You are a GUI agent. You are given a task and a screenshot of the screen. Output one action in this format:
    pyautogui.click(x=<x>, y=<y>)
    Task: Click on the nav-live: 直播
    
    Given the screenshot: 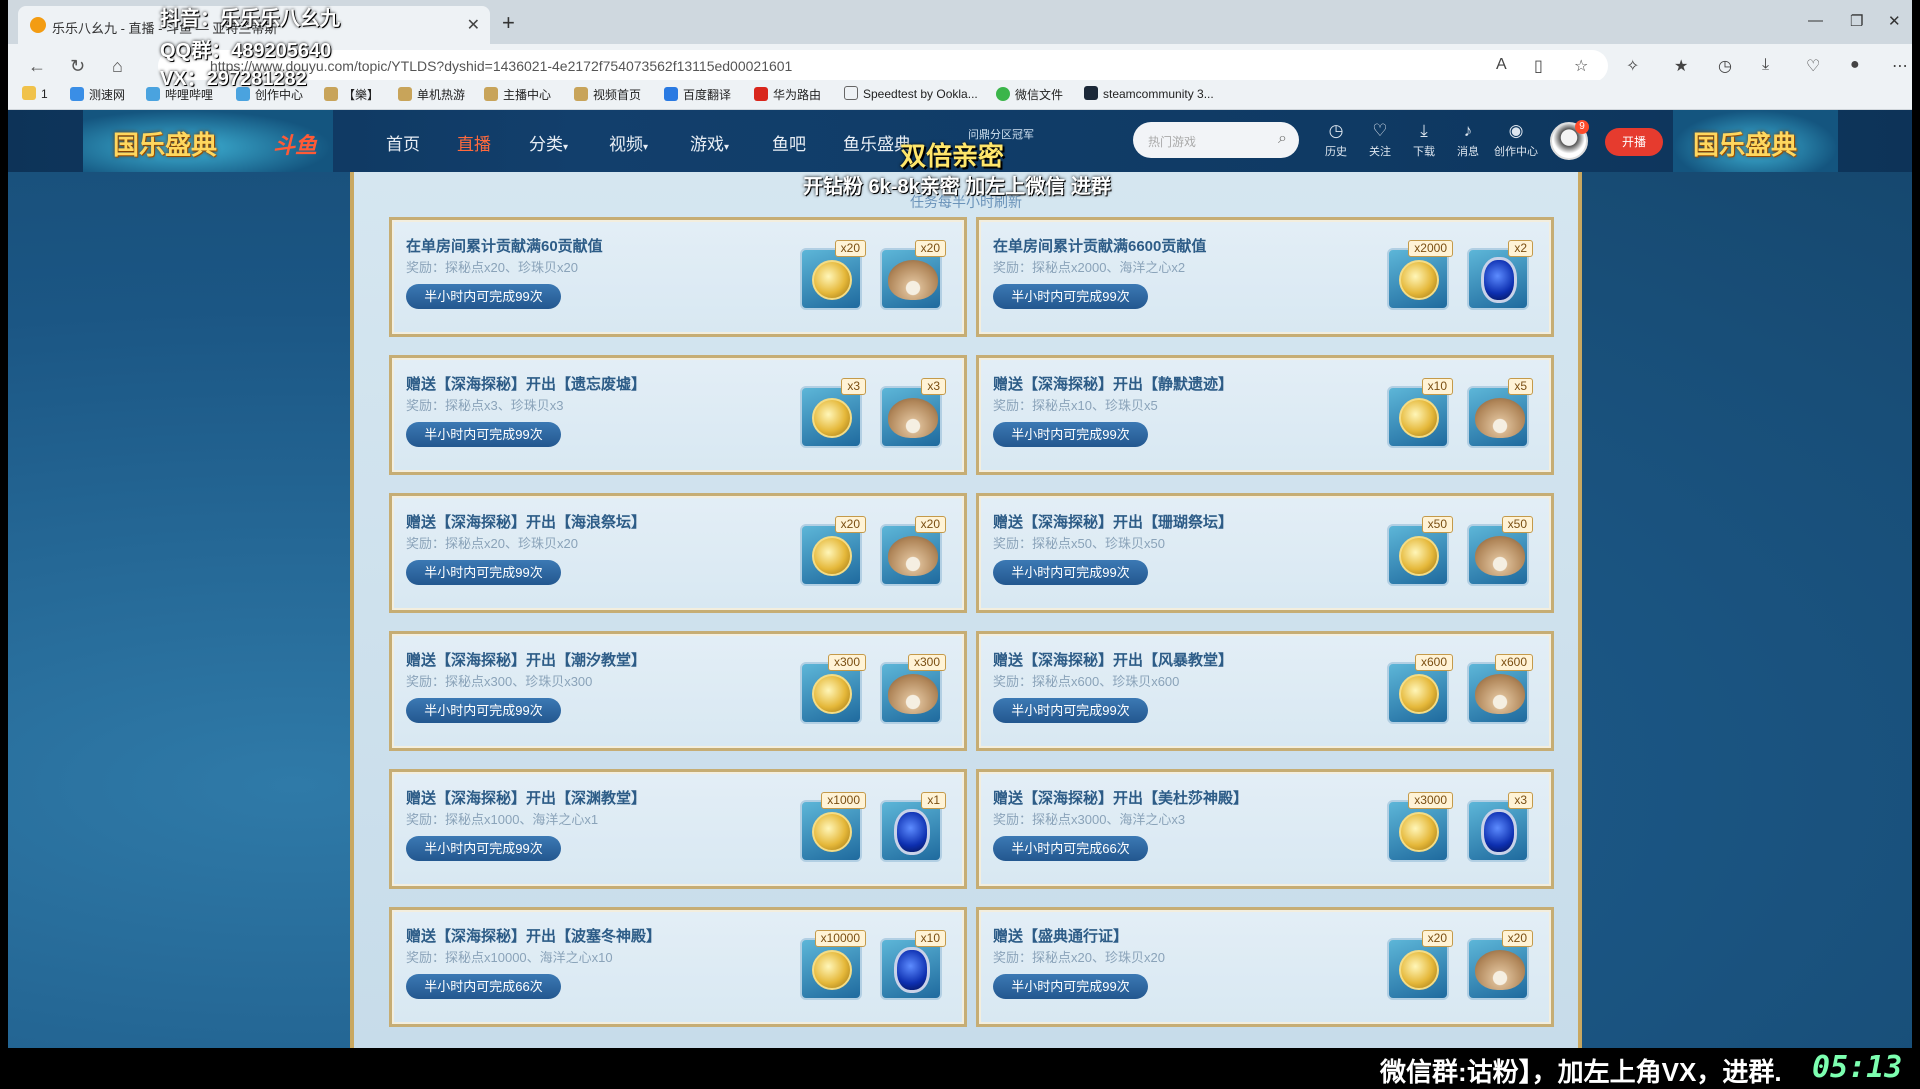 What is the action you would take?
    pyautogui.click(x=474, y=142)
    